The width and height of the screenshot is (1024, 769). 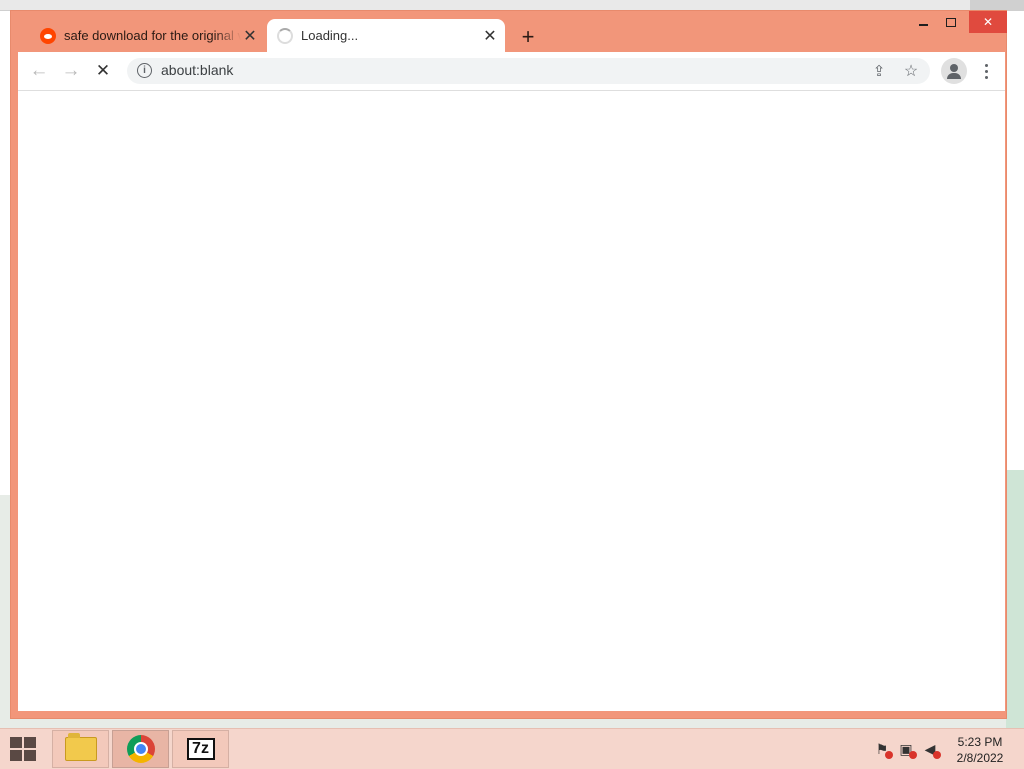 I want to click on taskbar-file-explorer, so click(x=80, y=749).